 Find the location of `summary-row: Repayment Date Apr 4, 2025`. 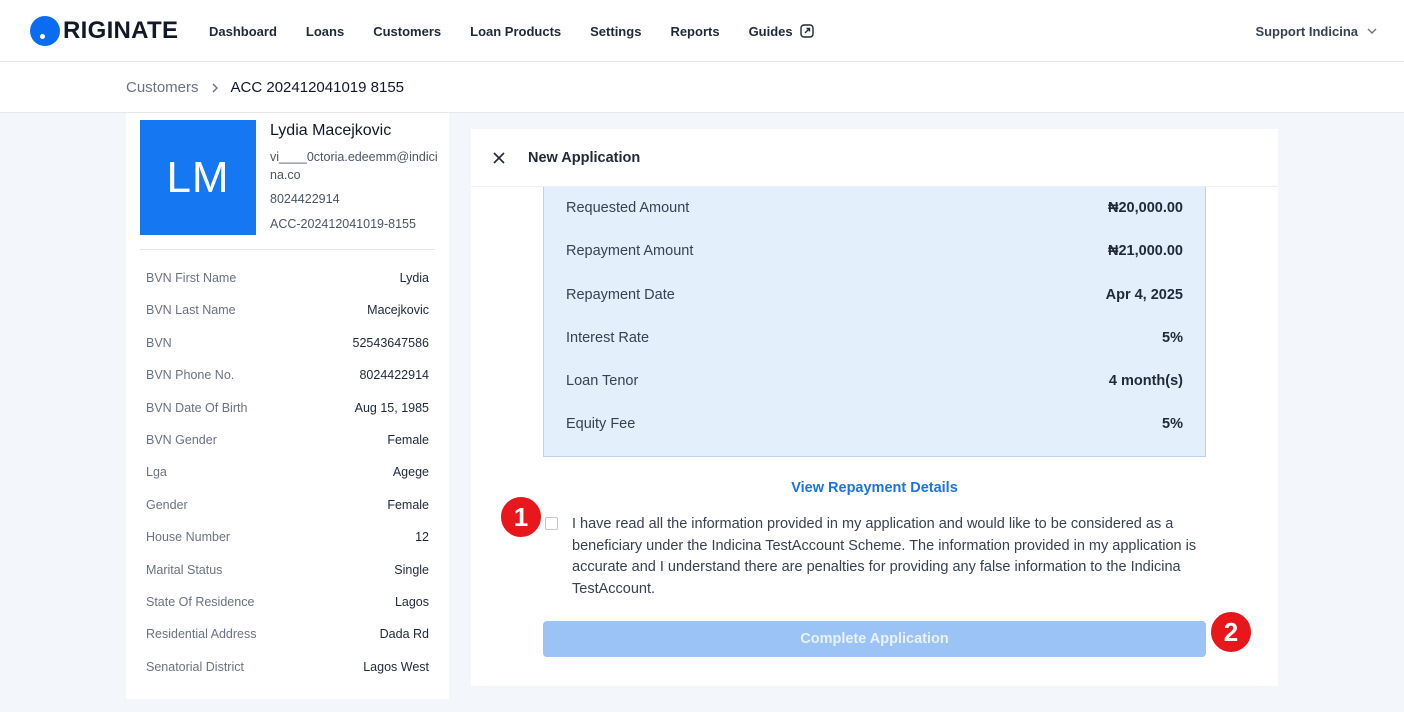

summary-row: Repayment Date Apr 4, 2025 is located at coordinates (874, 295).